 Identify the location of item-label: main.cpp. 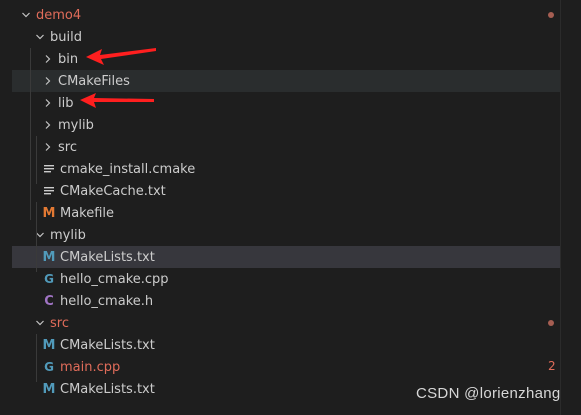
(90, 367).